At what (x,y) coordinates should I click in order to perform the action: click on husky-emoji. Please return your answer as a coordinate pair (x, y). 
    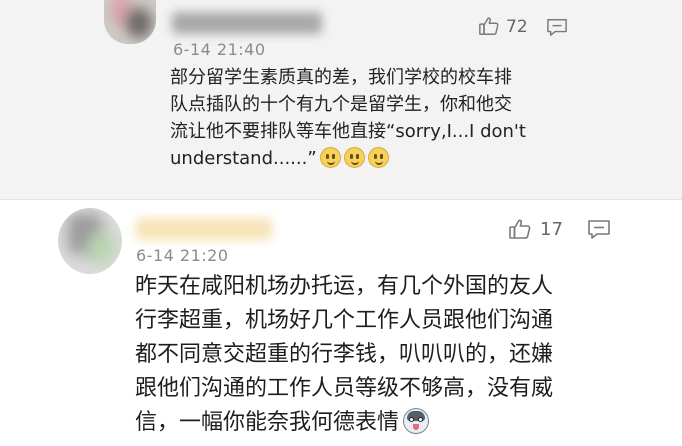
    Looking at the image, I should click on (416, 421).